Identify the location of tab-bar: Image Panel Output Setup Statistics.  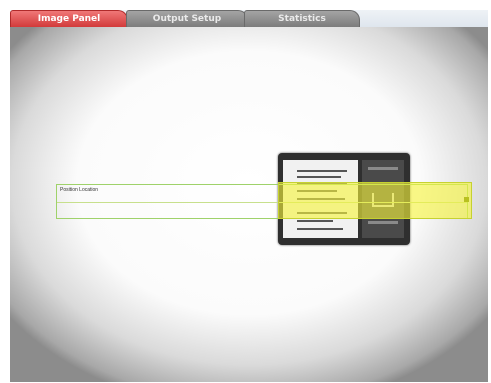
(249, 19).